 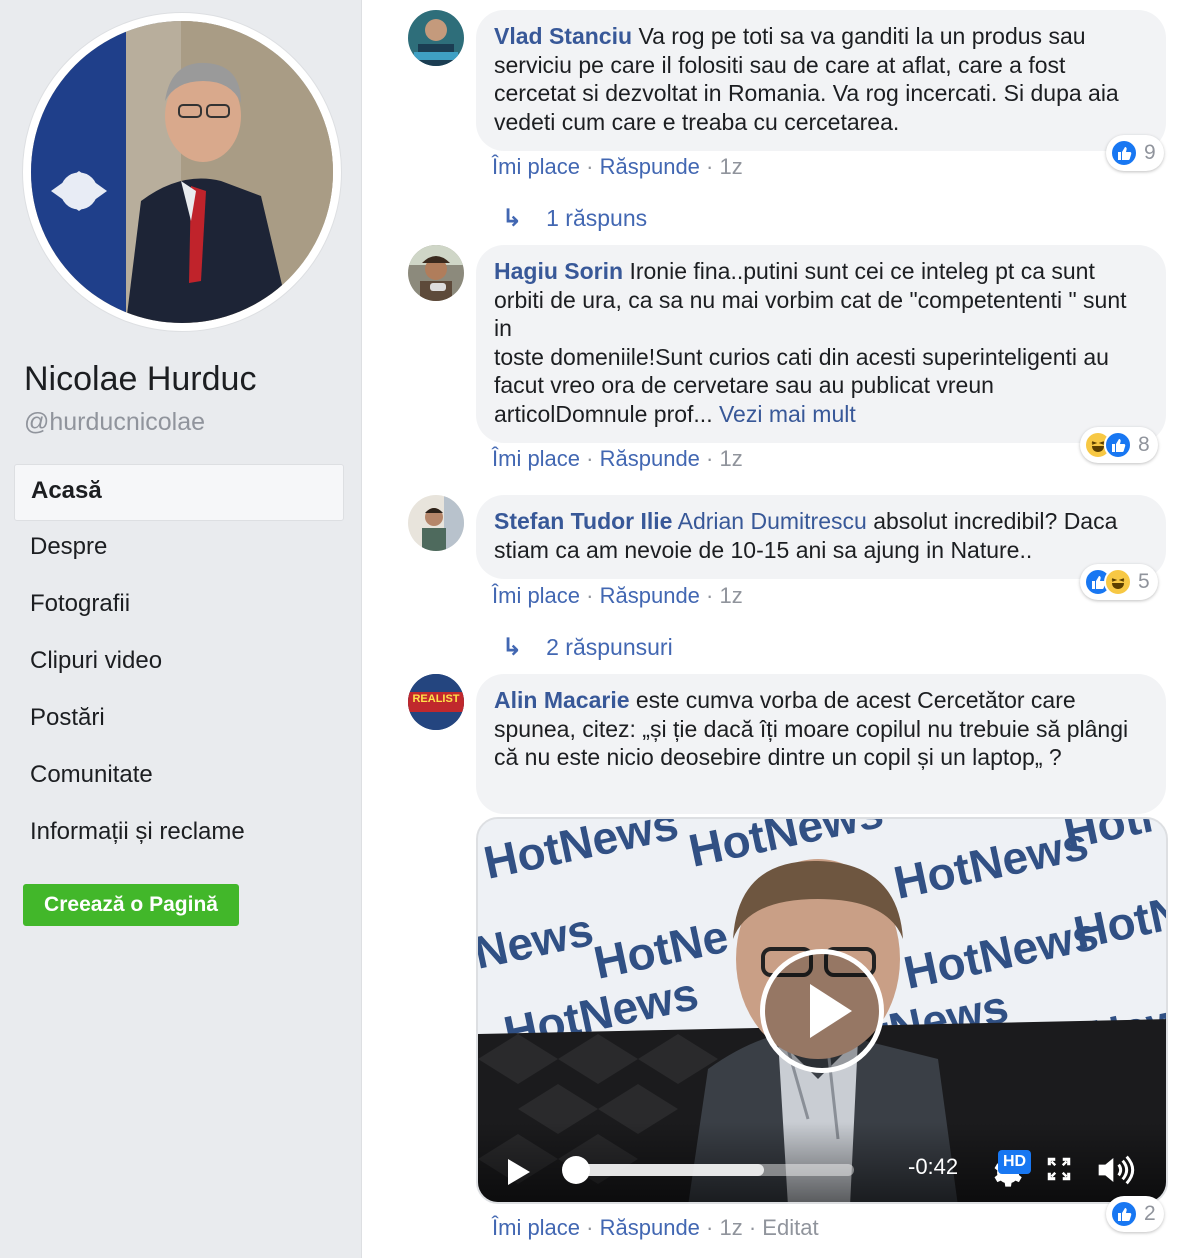 What do you see at coordinates (131, 905) in the screenshot?
I see `create-page-button: Creează o Pagină` at bounding box center [131, 905].